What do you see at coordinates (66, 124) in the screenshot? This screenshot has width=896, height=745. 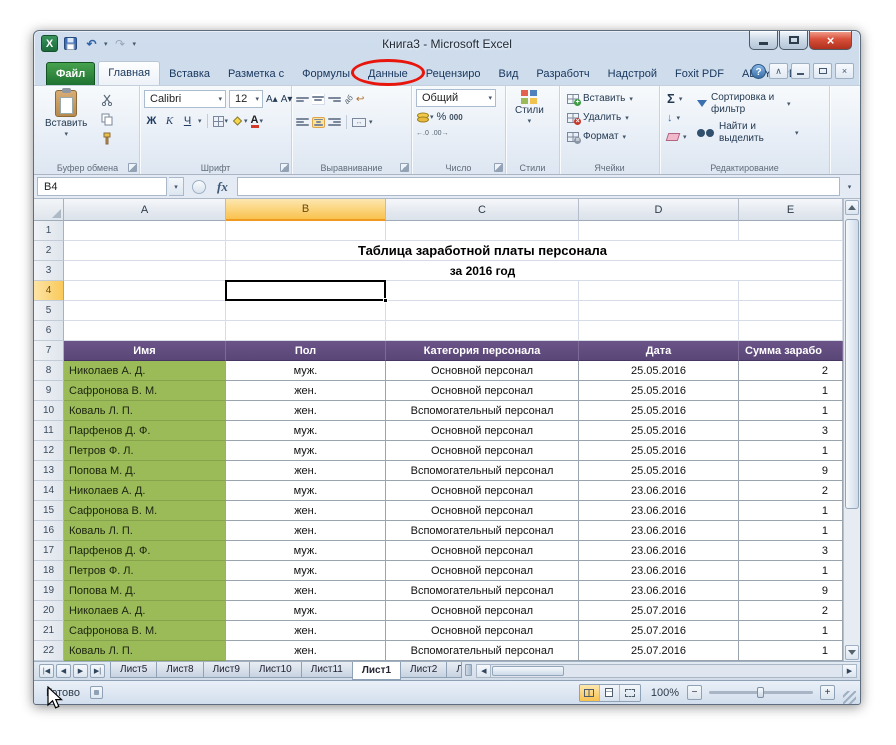 I see `paste-button: Вставить ▾` at bounding box center [66, 124].